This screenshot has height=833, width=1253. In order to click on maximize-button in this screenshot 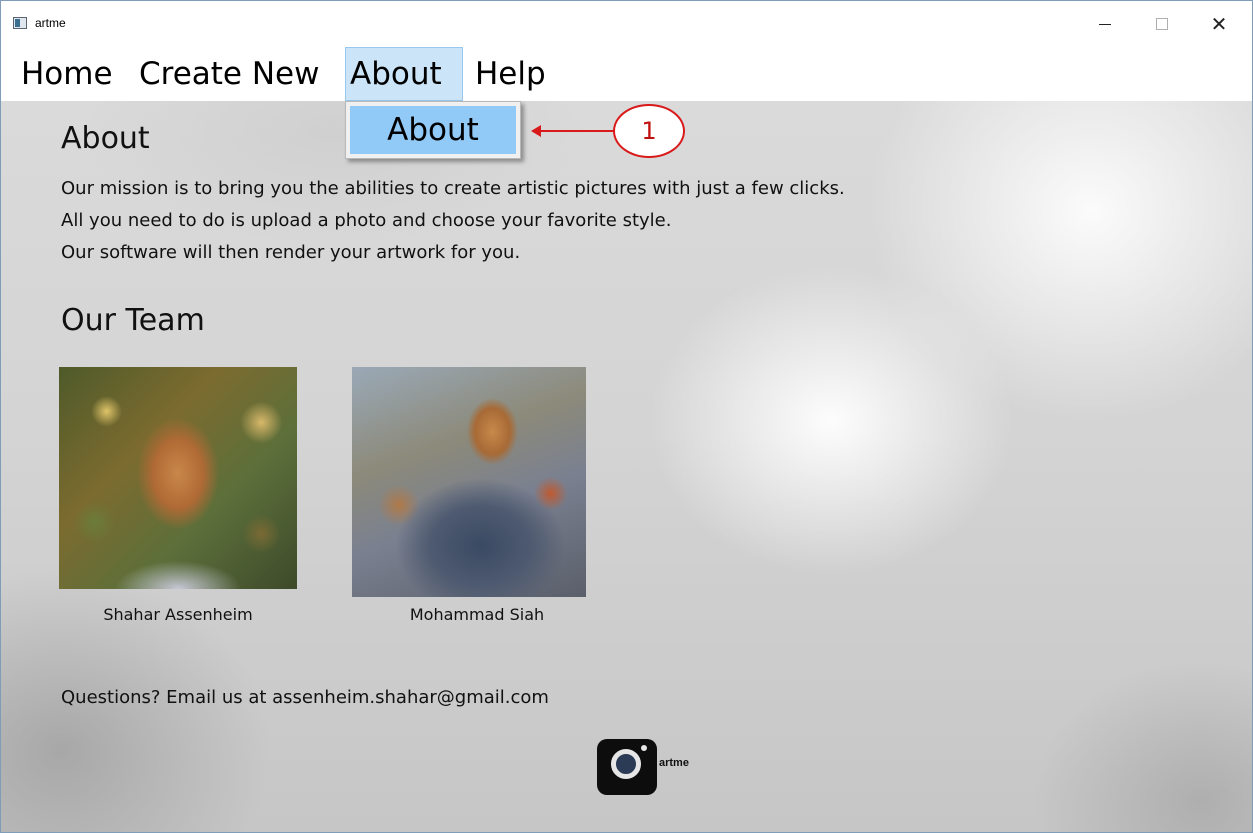, I will do `click(1162, 24)`.